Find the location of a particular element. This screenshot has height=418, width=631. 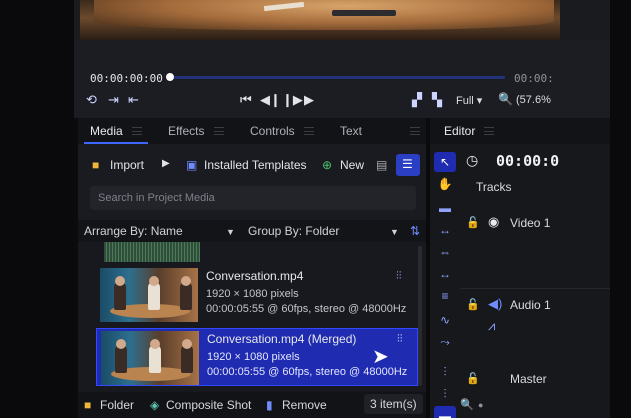

curve-tool-icon: ∿ is located at coordinates (445, 320).